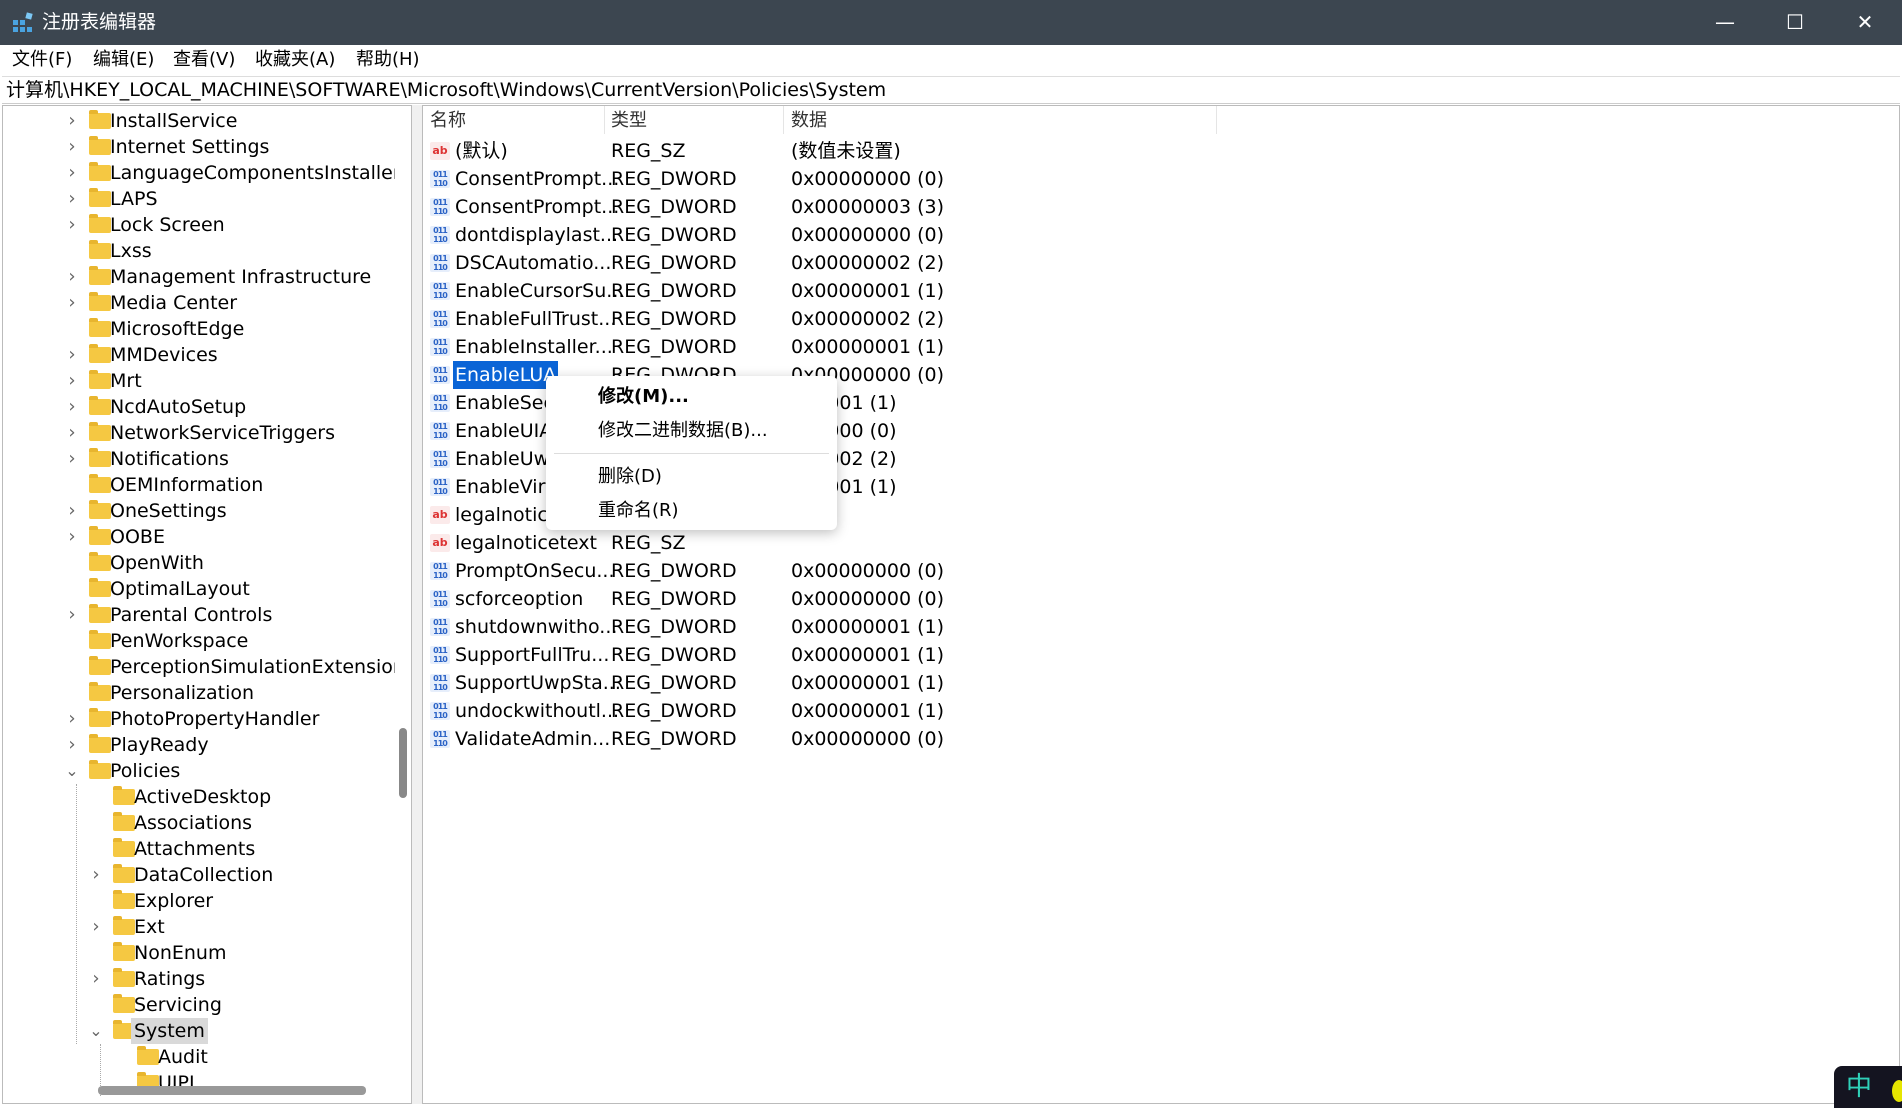 Image resolution: width=1902 pixels, height=1108 pixels. What do you see at coordinates (199, 251) in the screenshot?
I see `tree-item: Lxss` at bounding box center [199, 251].